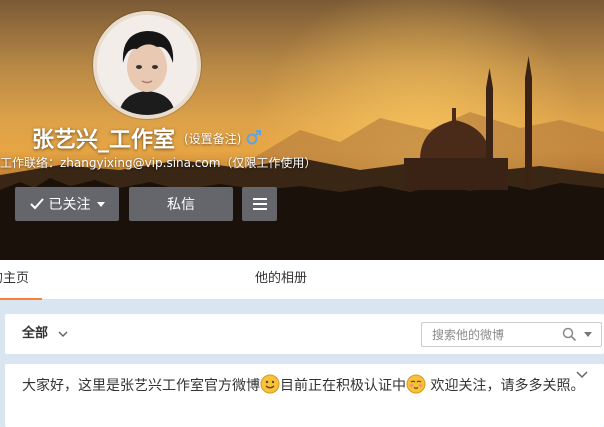  I want to click on profile-name: 张艺兴_工作室, so click(104, 140).